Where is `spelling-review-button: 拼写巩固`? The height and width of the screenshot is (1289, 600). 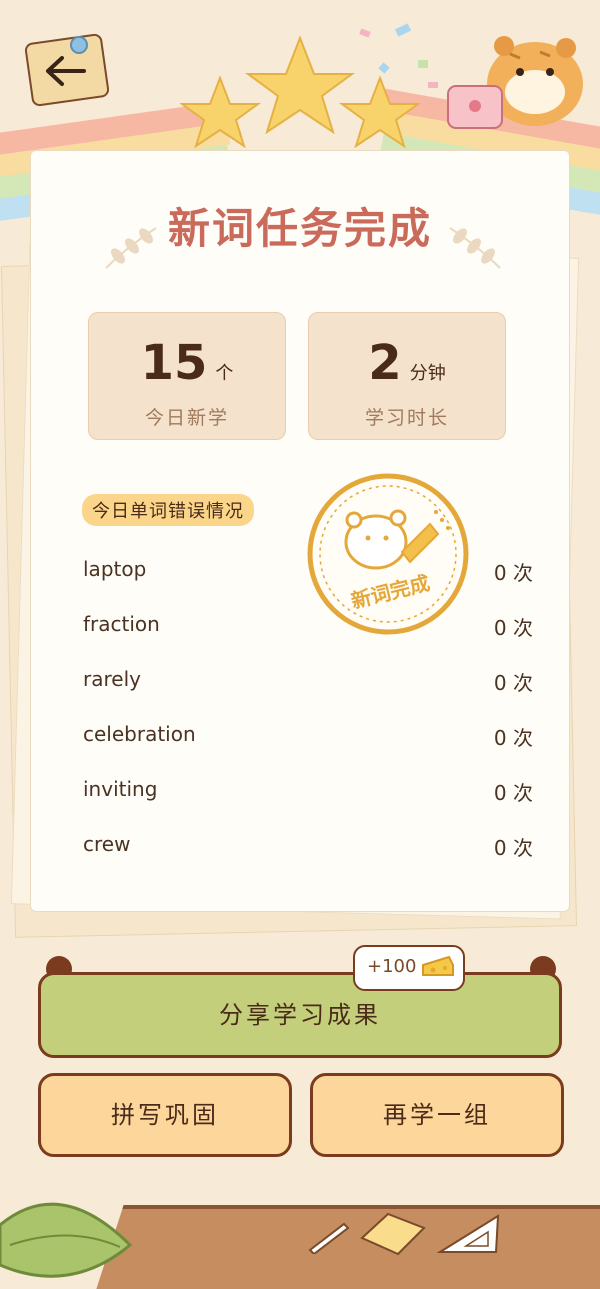 spelling-review-button: 拼写巩固 is located at coordinates (165, 1115).